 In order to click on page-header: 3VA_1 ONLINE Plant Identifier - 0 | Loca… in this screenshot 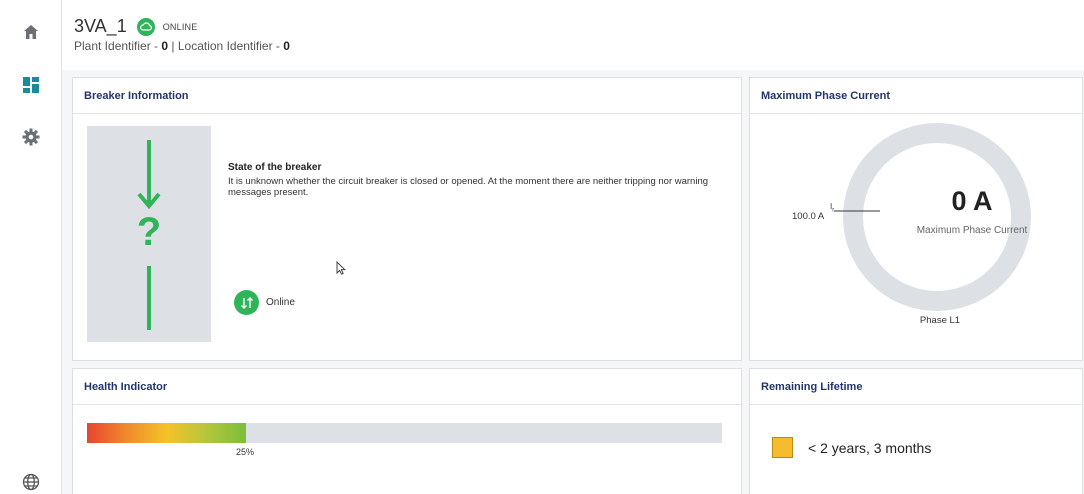, I will do `click(573, 35)`.